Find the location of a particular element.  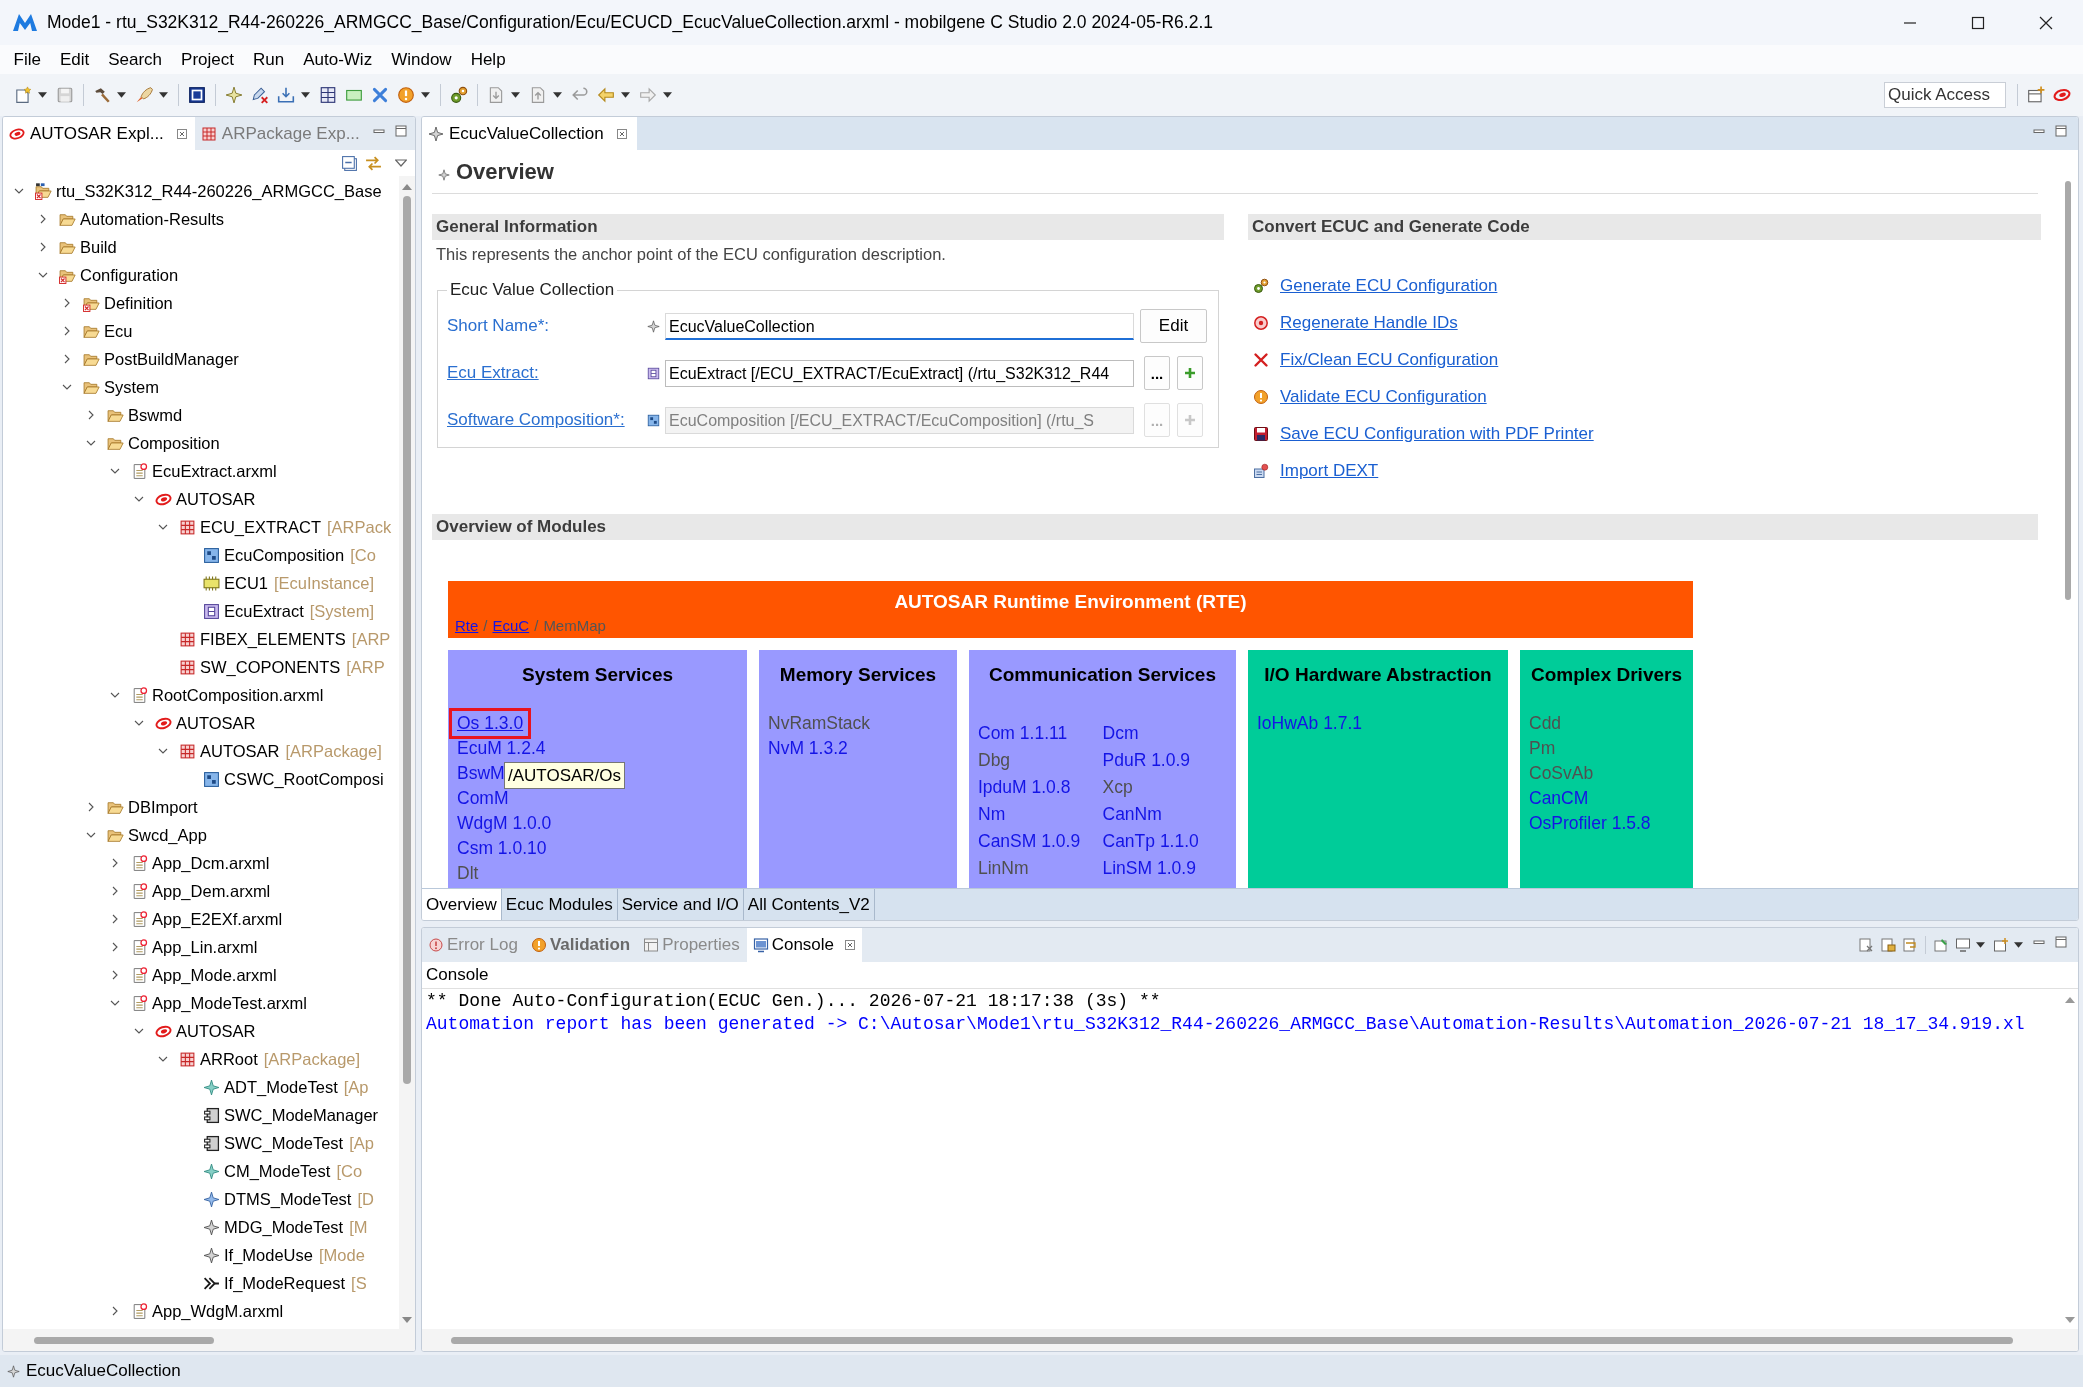

menu-item: File is located at coordinates (27, 59).